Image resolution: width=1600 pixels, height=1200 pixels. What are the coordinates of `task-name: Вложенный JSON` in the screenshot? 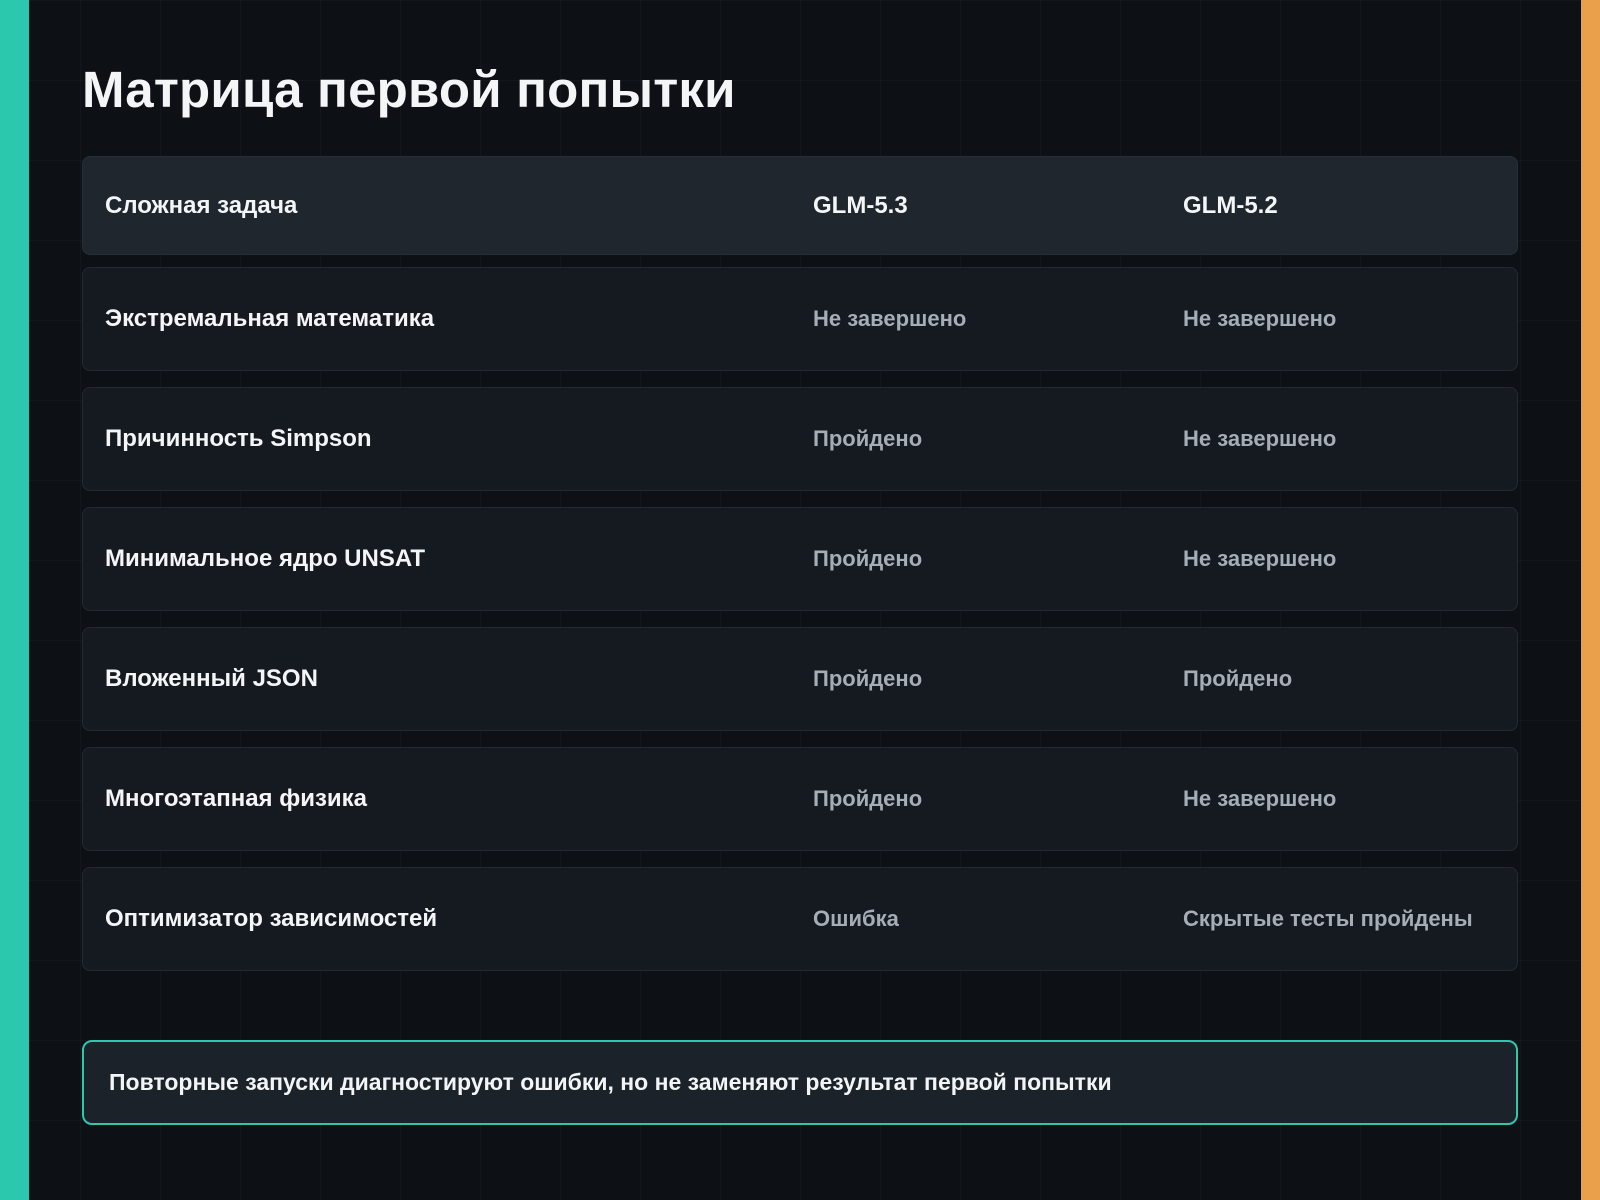 It's located at (211, 678).